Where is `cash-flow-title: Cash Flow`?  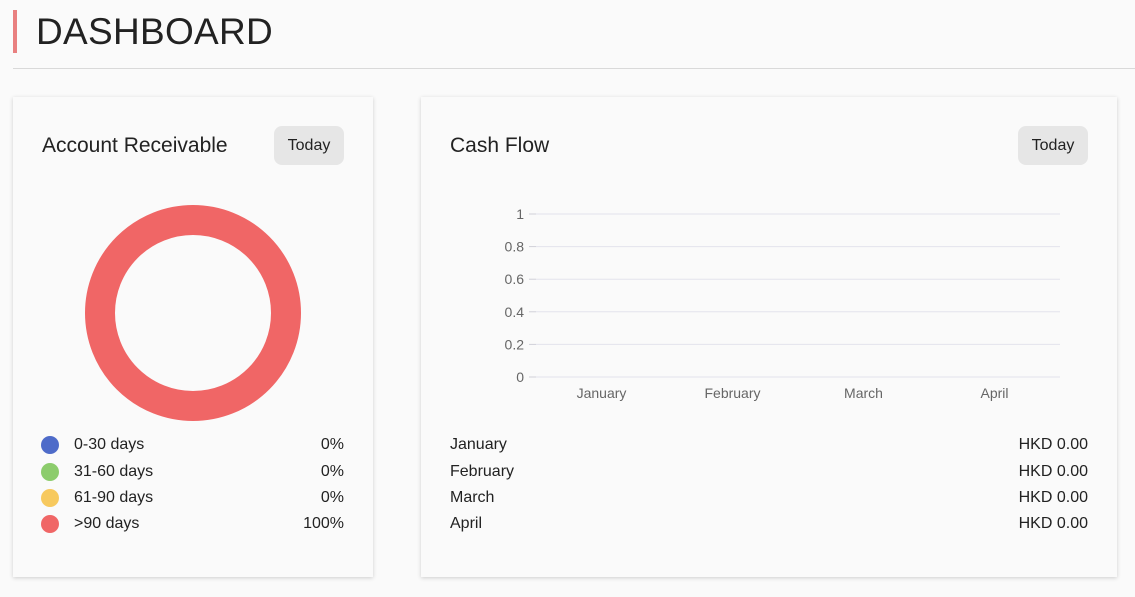 cash-flow-title: Cash Flow is located at coordinates (500, 145).